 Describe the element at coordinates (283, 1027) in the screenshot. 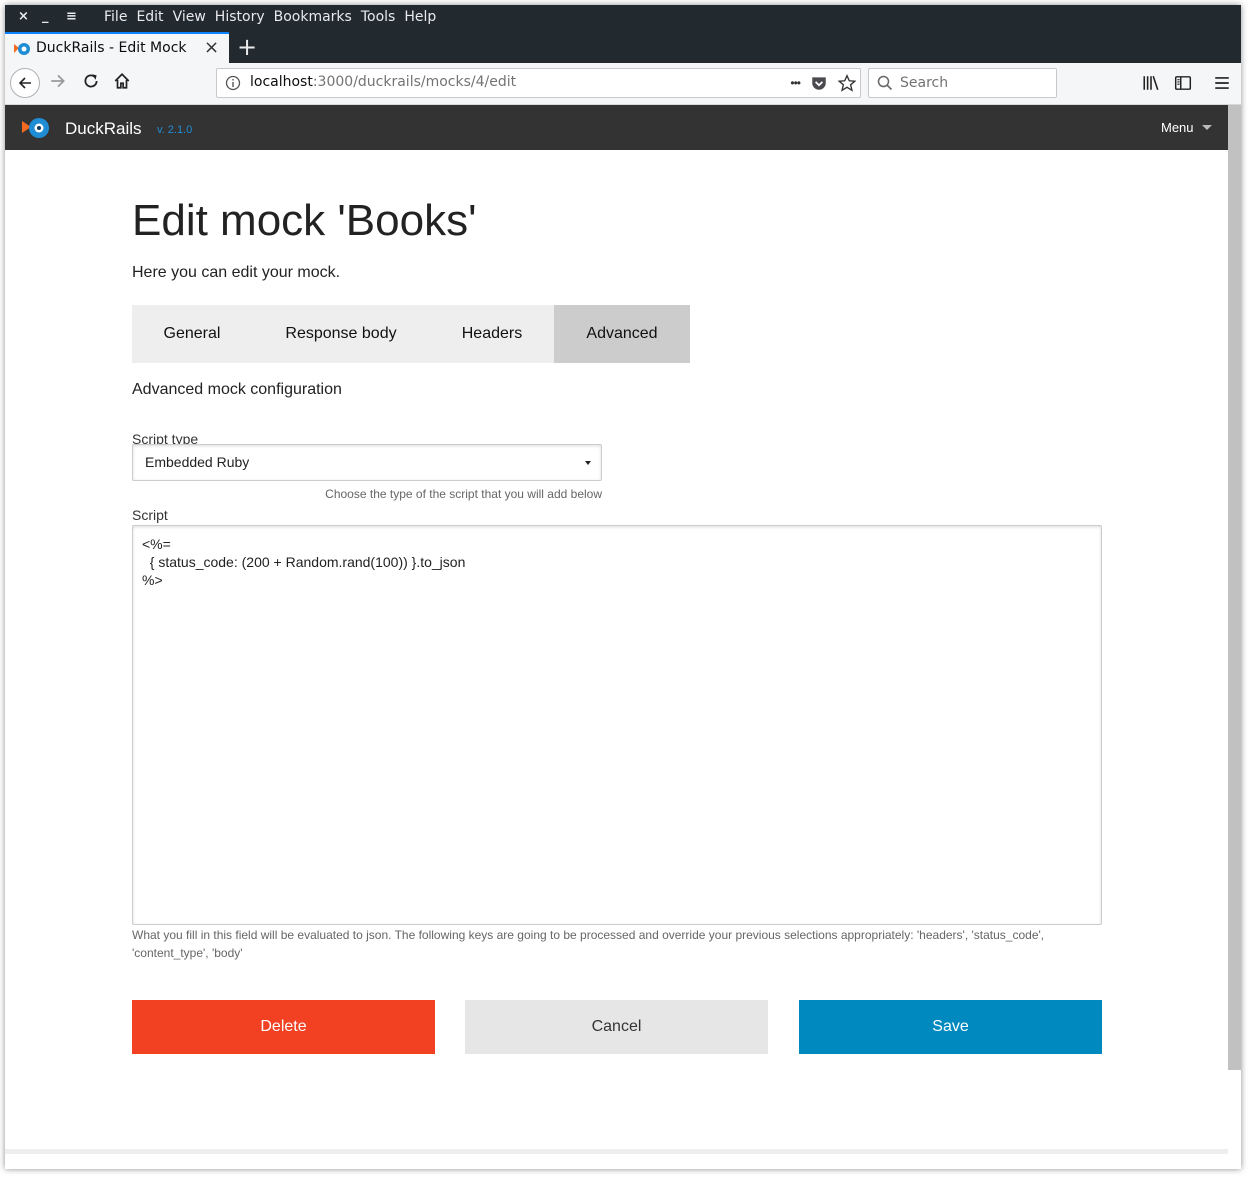

I see `delete-button: Delete` at that location.